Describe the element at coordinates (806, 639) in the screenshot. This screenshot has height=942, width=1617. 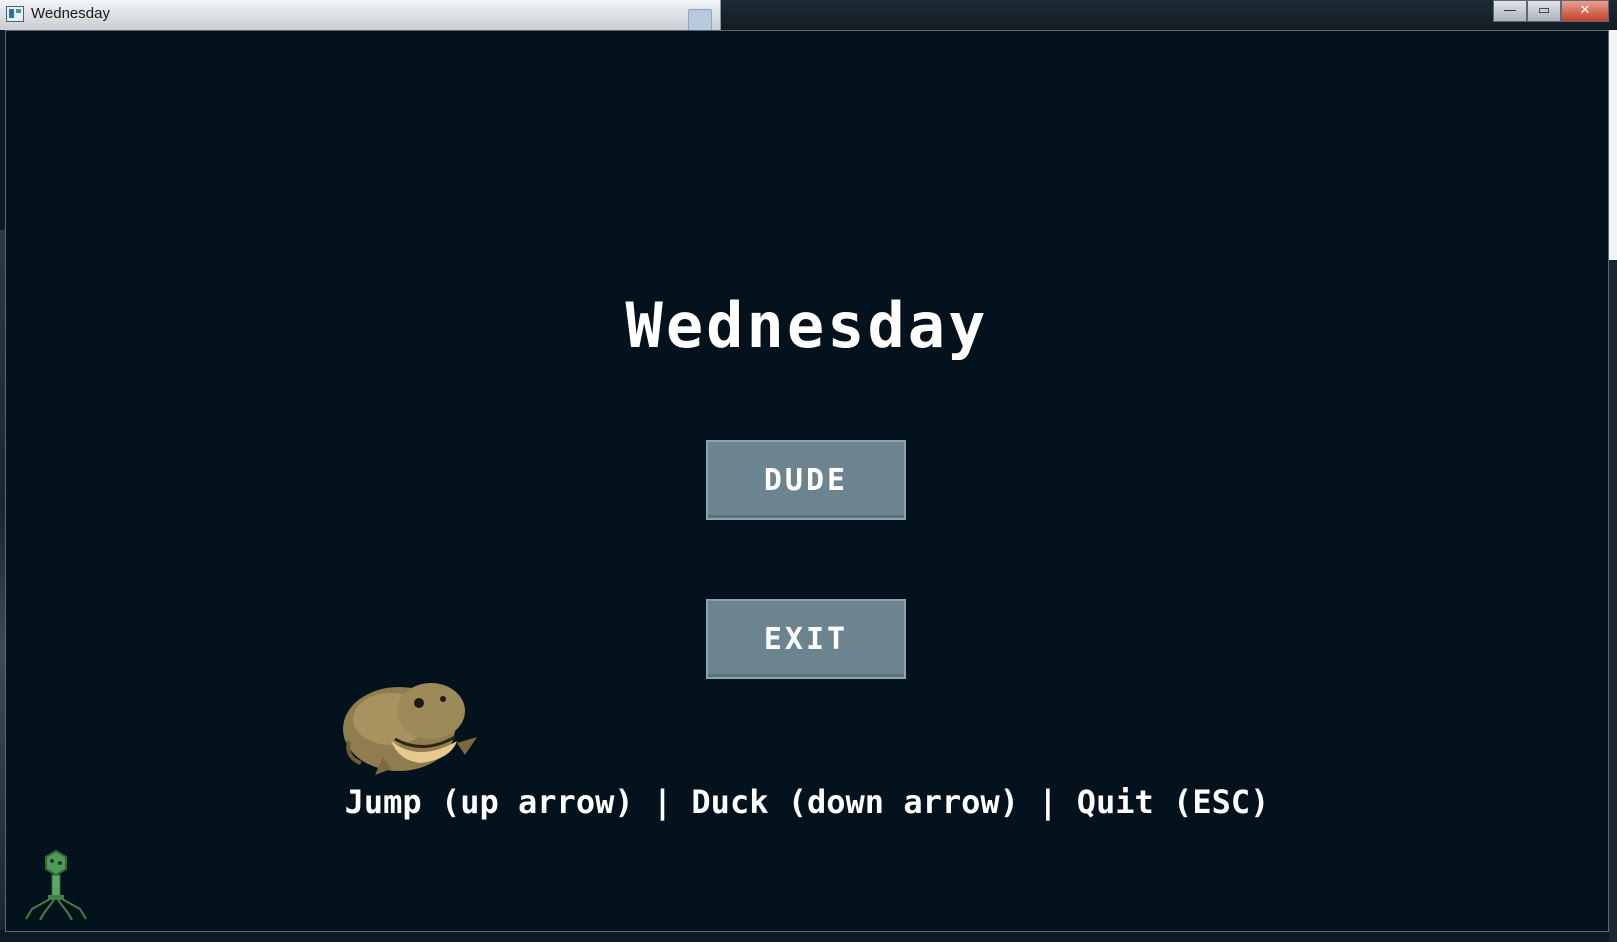
I see `exit-button: EXIT` at that location.